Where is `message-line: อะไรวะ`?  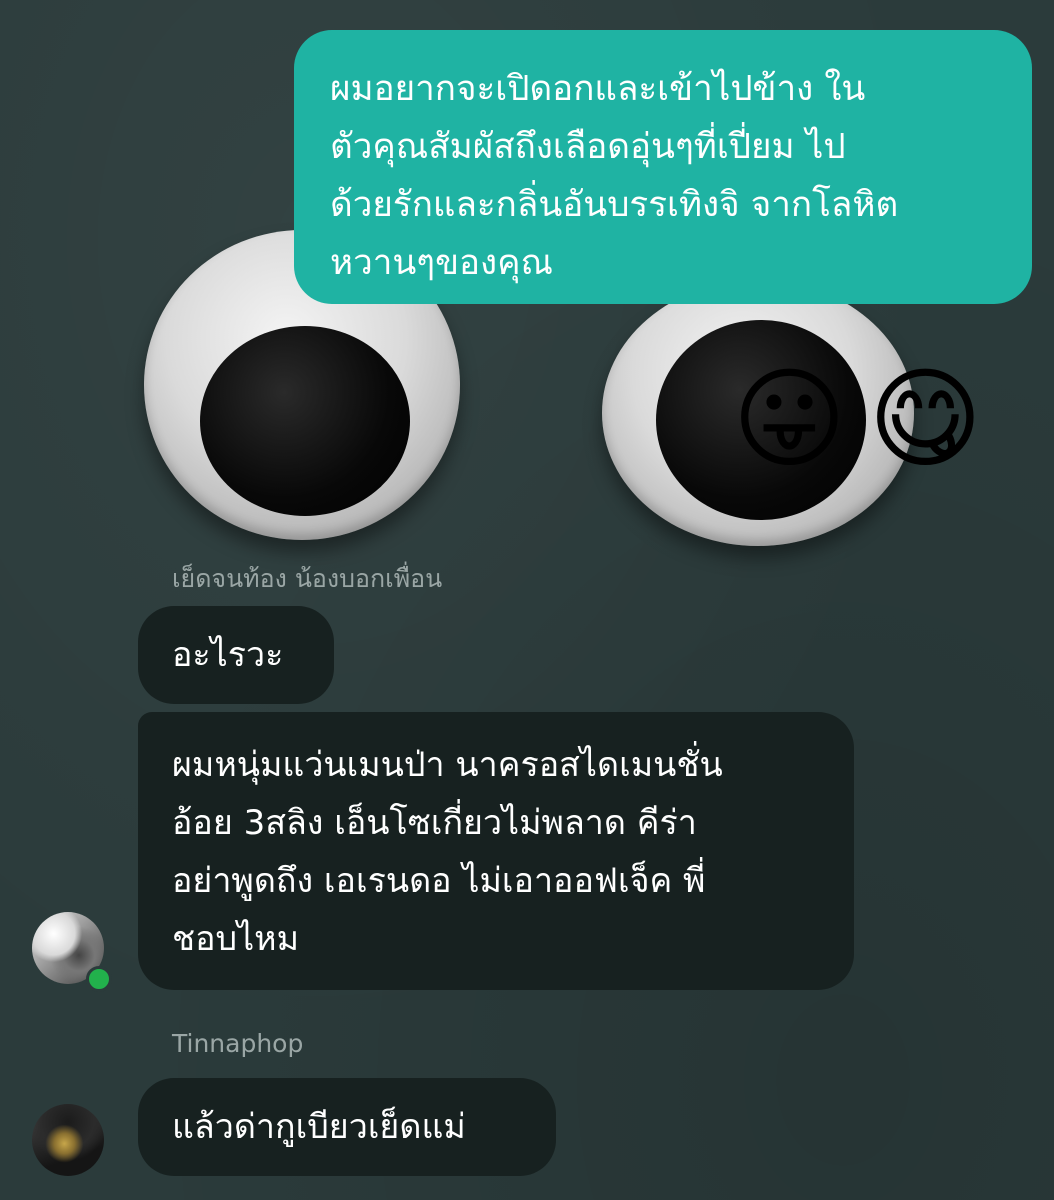 message-line: อะไรวะ is located at coordinates (228, 655).